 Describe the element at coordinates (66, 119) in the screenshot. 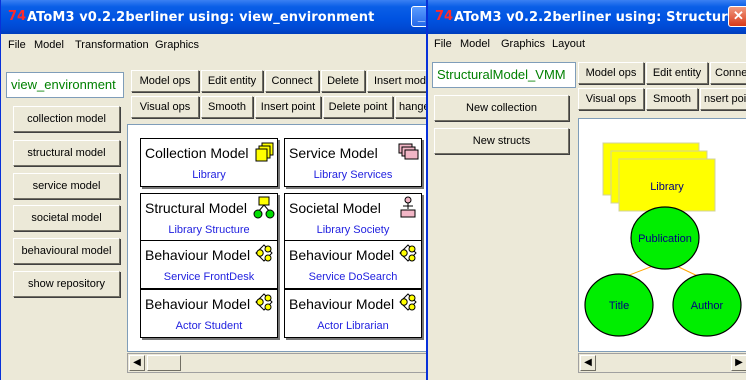

I see `collection-model-button: collection model` at that location.